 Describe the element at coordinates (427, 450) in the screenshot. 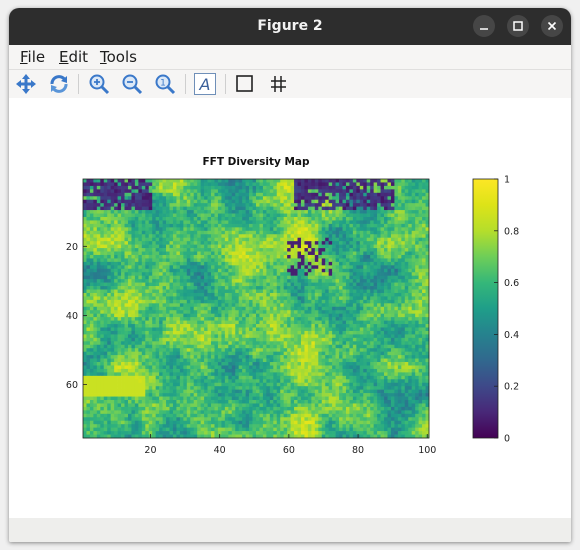

I see `x-tick-label: 100` at that location.